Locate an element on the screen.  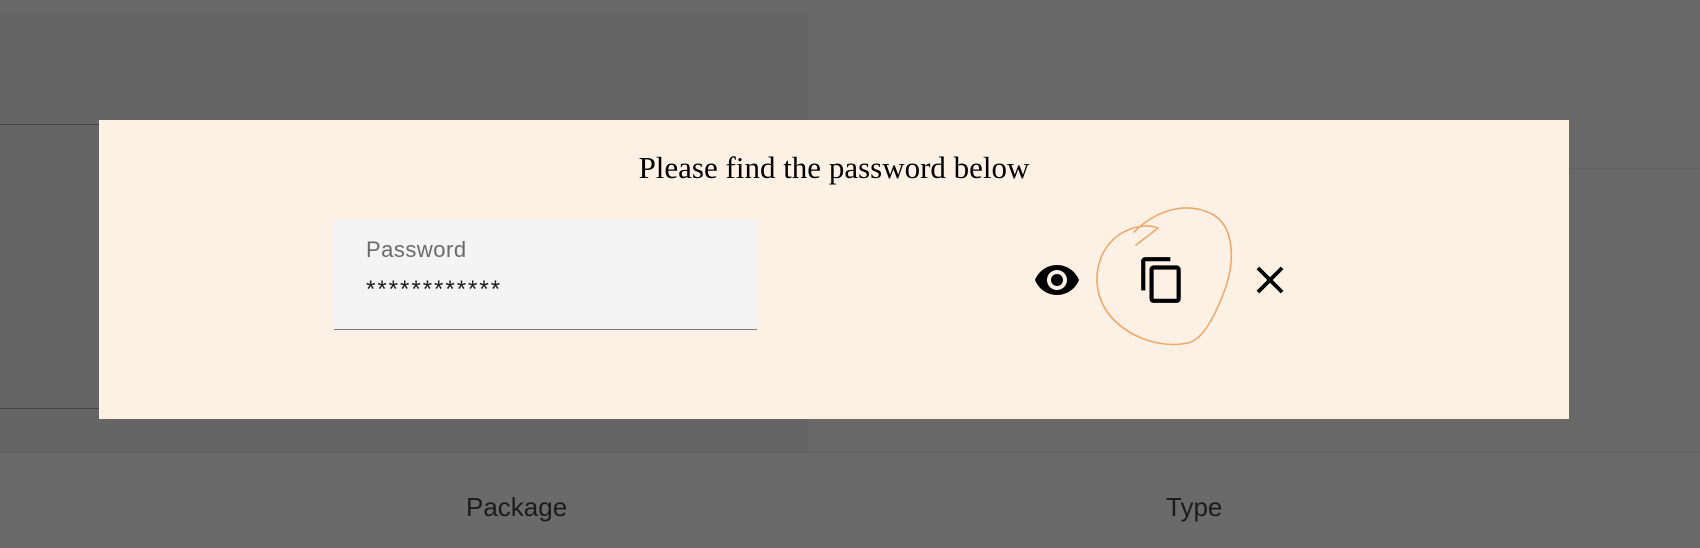
close-icon is located at coordinates (1270, 280).